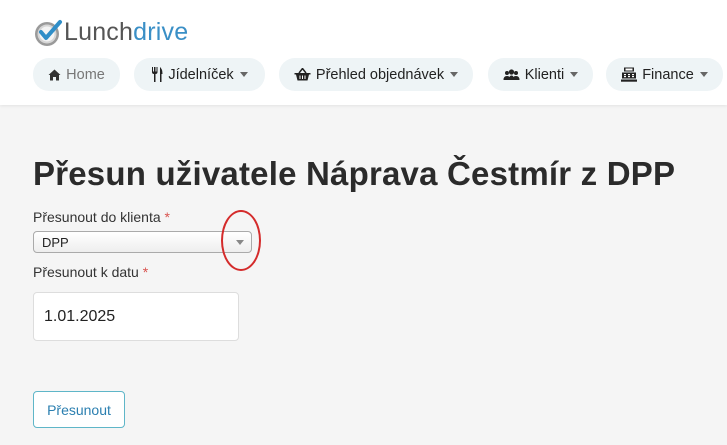 This screenshot has height=445, width=727. Describe the element at coordinates (136, 316) in the screenshot. I see `date-input` at that location.